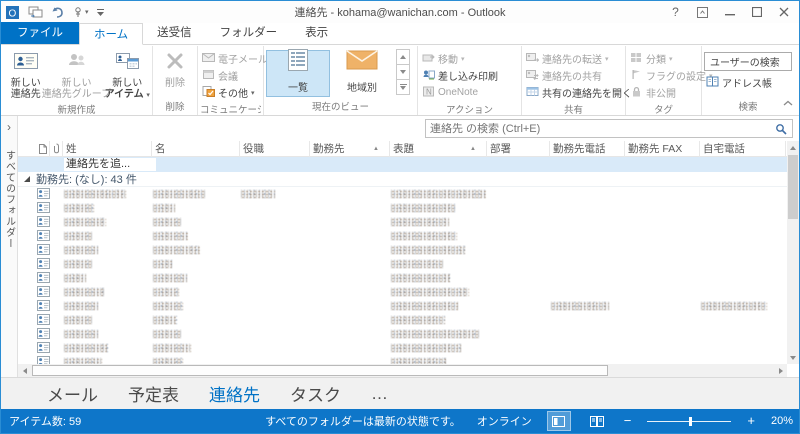 This screenshot has height=434, width=800. I want to click on follow-up-button: フラグの設定▾, so click(670, 75).